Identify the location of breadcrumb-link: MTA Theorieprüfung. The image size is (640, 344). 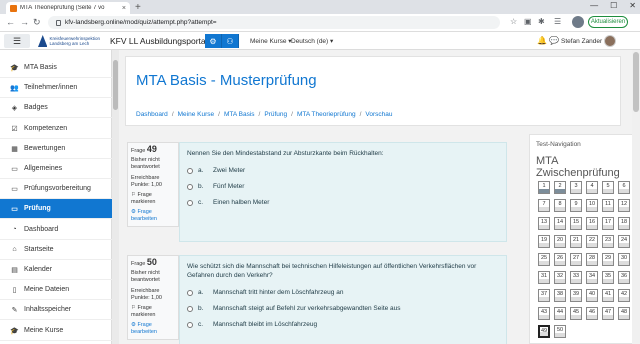
(326, 114).